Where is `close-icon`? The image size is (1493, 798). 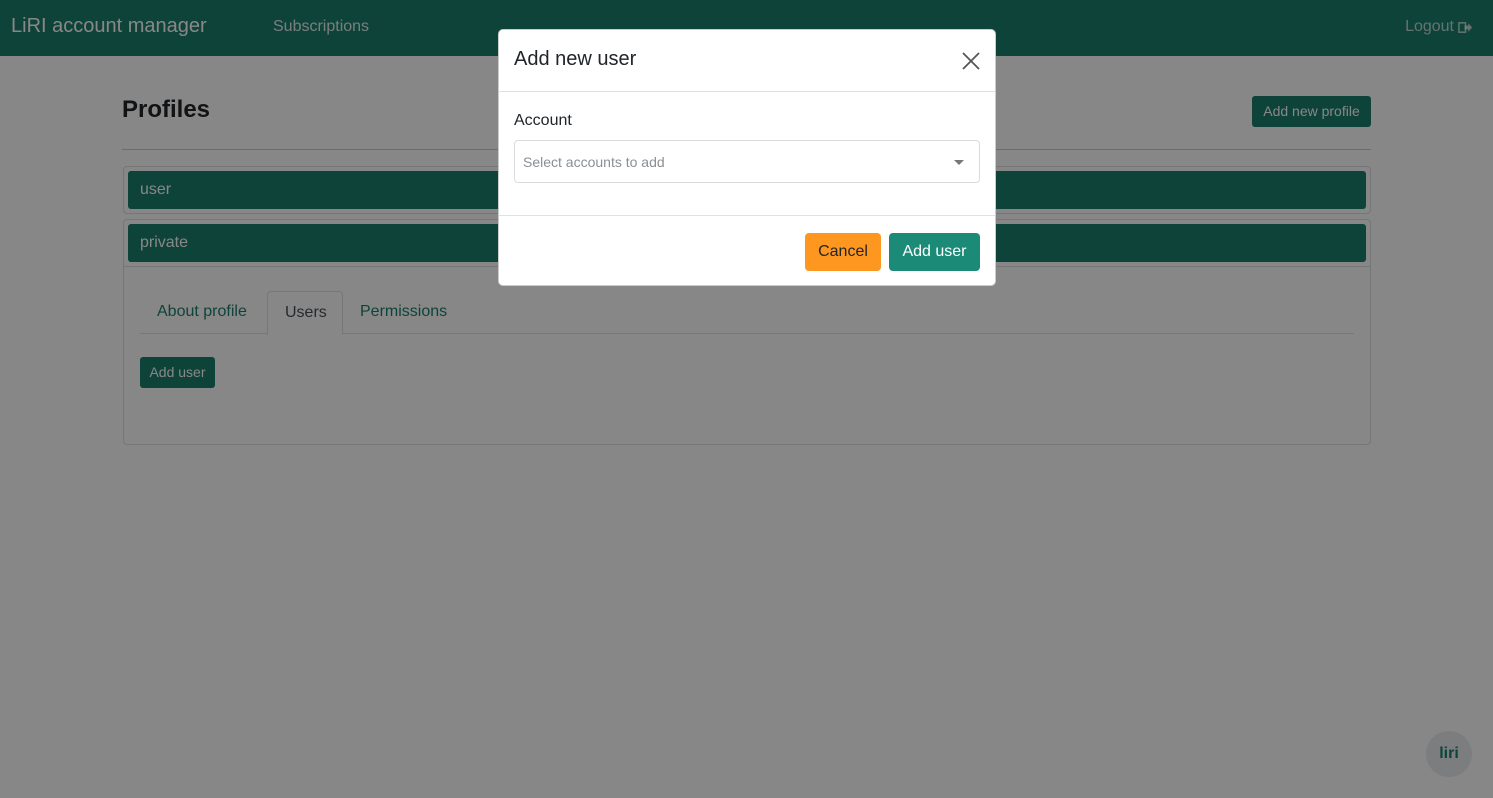
close-icon is located at coordinates (971, 61).